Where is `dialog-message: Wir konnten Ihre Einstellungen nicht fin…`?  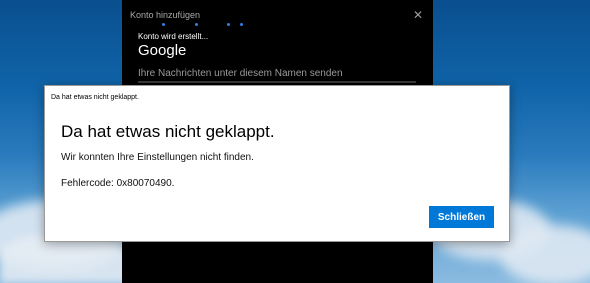
dialog-message: Wir konnten Ihre Einstellungen nicht fin… is located at coordinates (157, 157).